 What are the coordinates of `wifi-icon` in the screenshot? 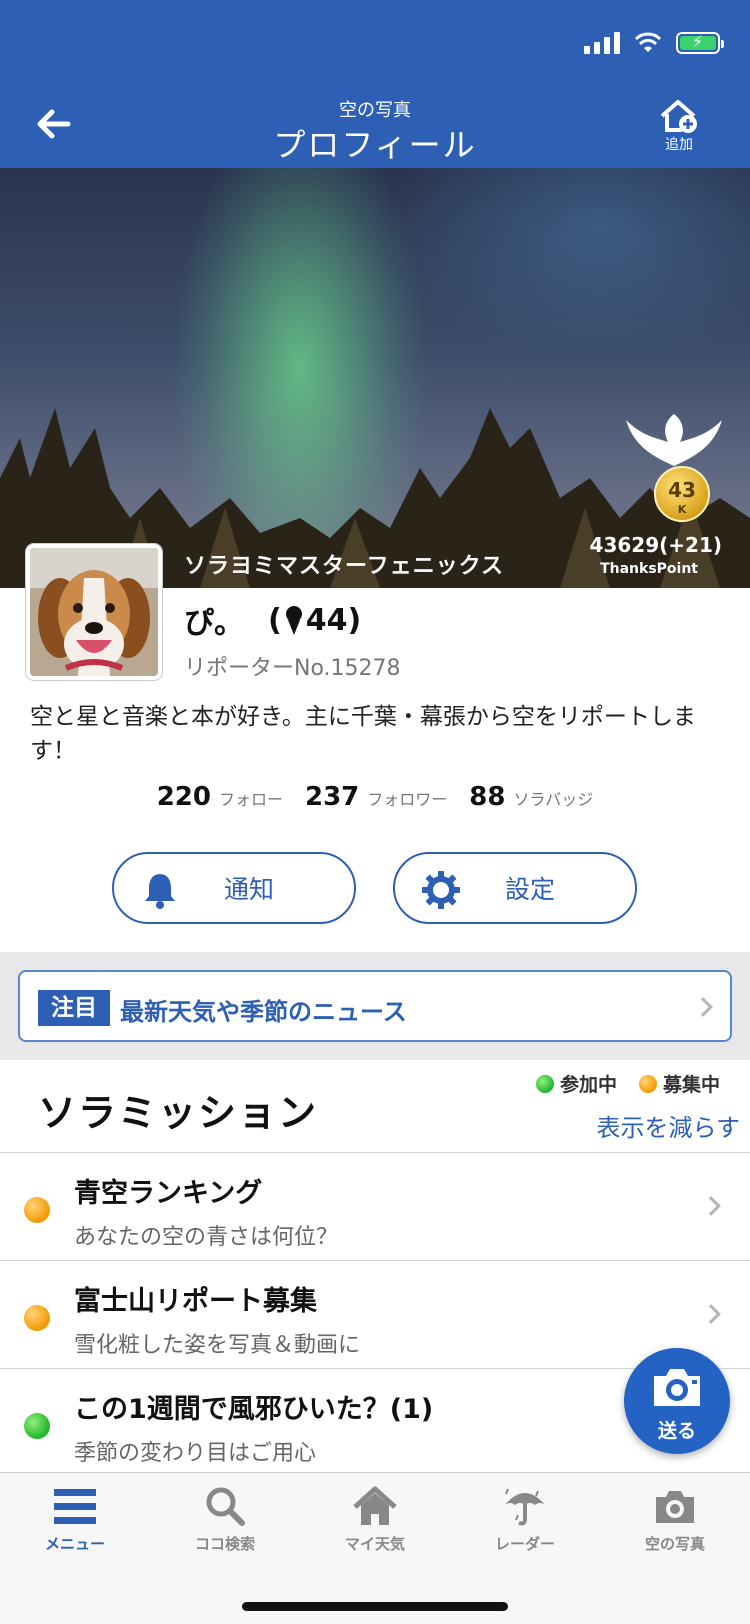 It's located at (648, 42).